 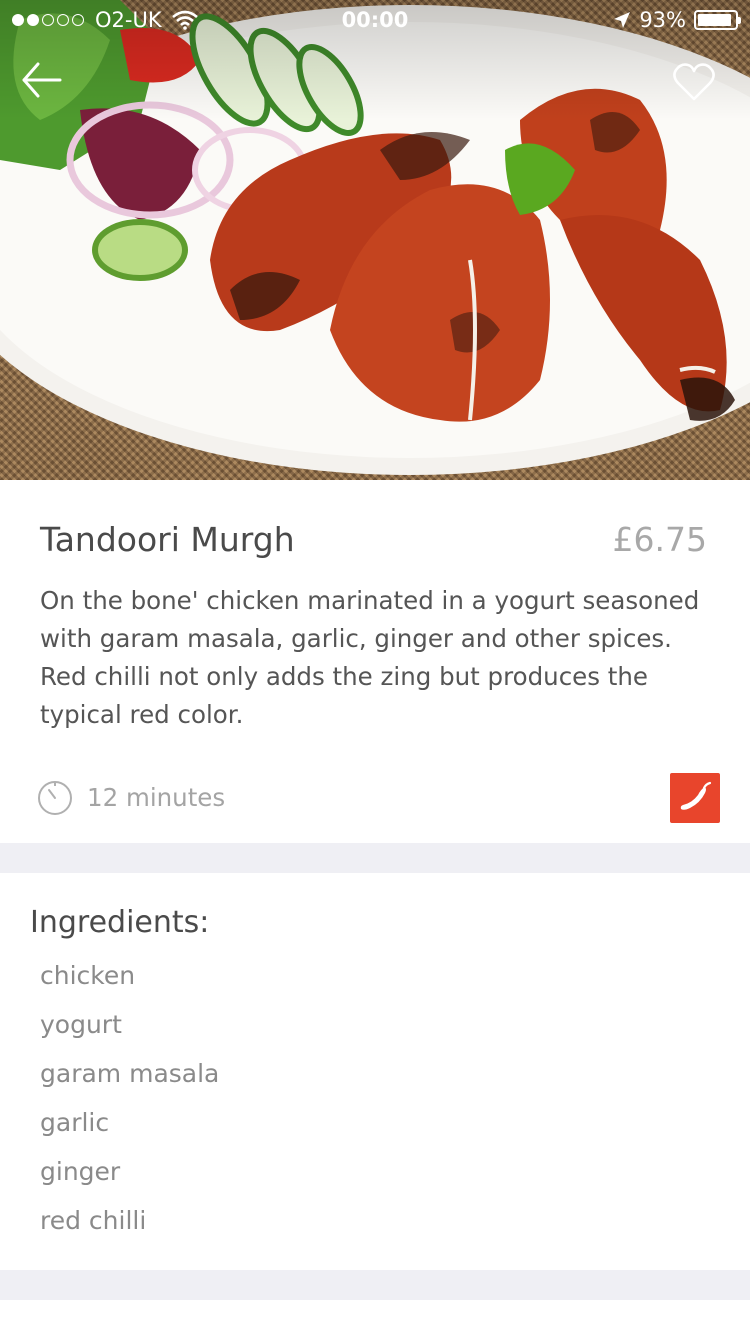 I want to click on ingredient-item: yogurt, so click(x=81, y=1024).